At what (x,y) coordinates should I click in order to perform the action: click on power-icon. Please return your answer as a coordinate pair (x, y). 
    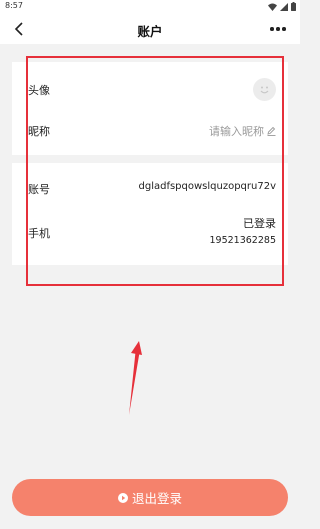
    Looking at the image, I should click on (122, 497).